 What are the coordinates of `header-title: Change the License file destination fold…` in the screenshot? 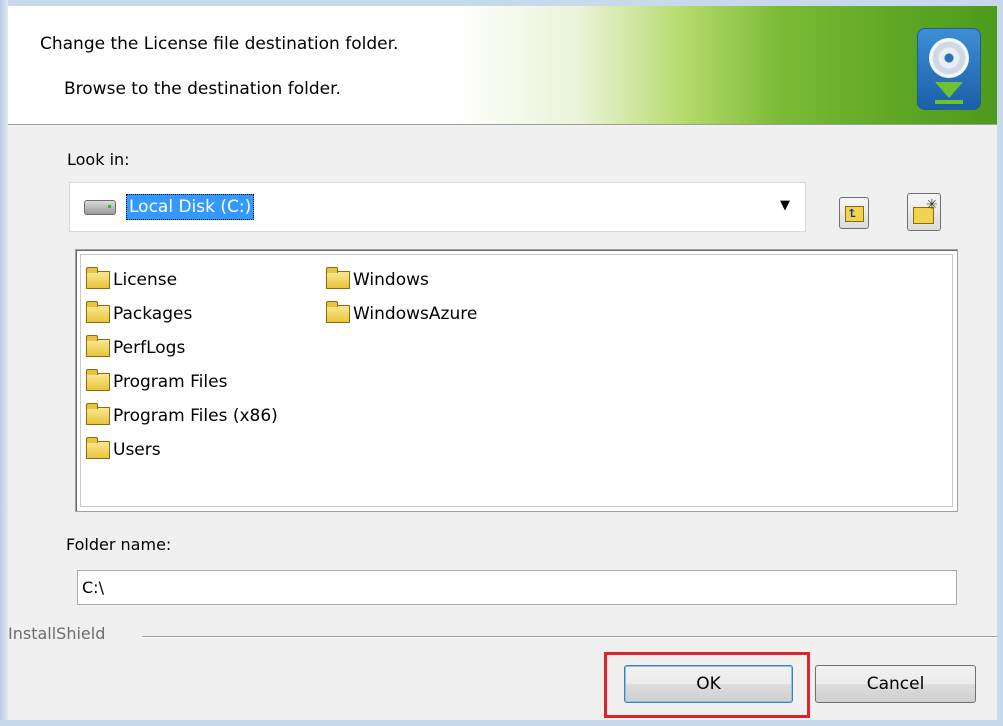 It's located at (219, 44).